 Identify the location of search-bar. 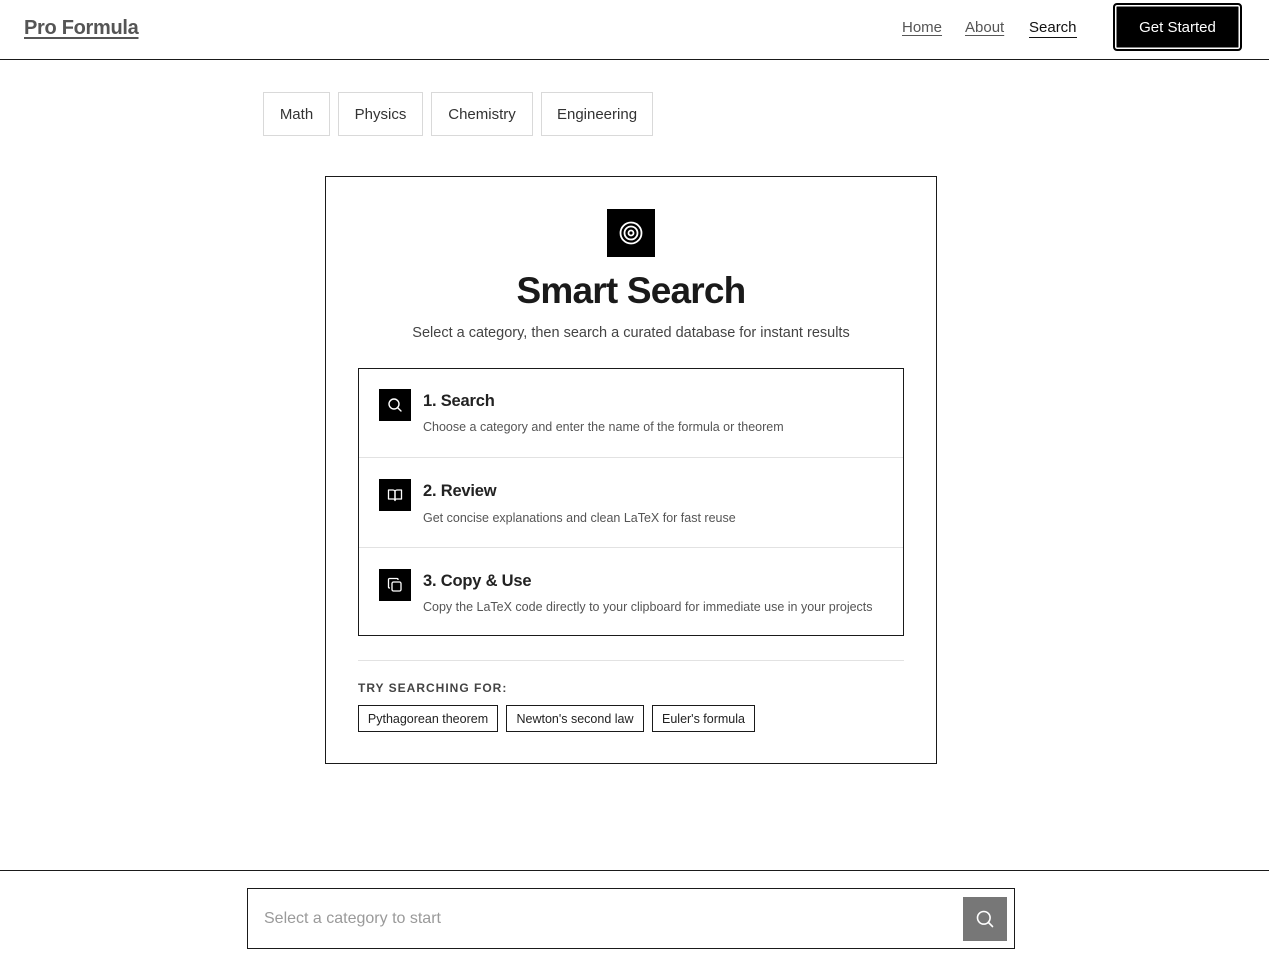
(631, 918).